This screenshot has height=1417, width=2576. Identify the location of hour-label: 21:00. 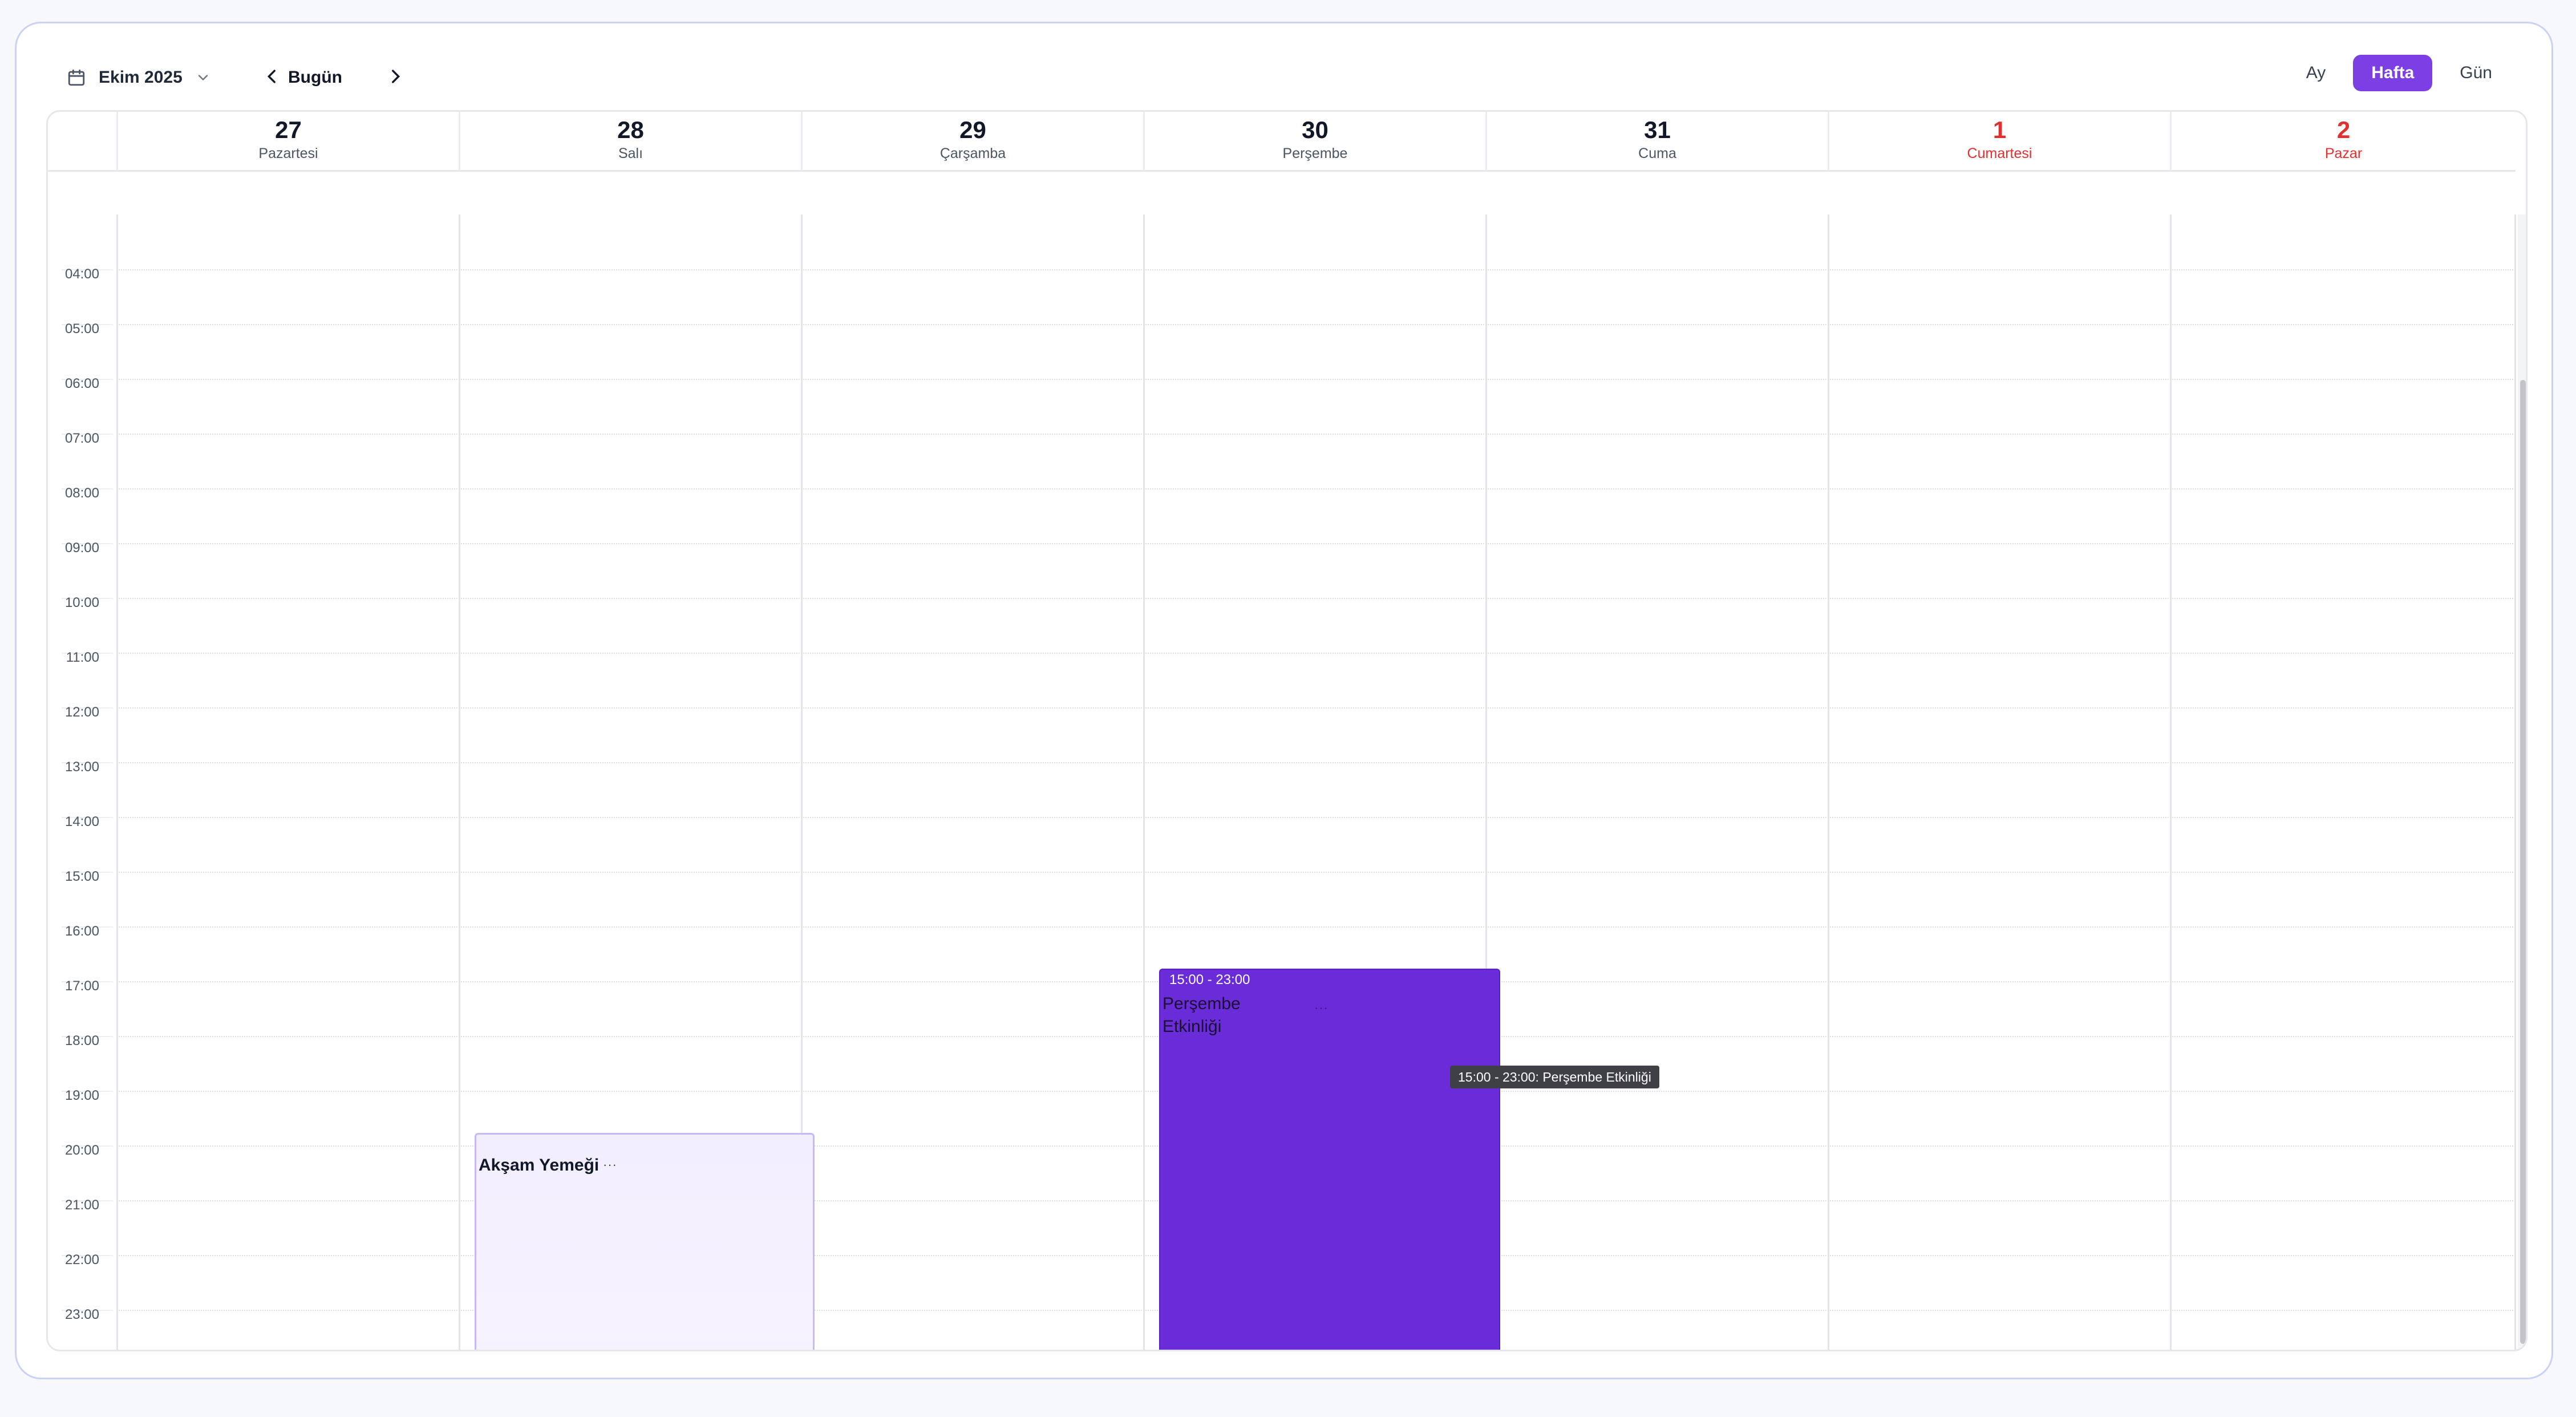
(81, 1205).